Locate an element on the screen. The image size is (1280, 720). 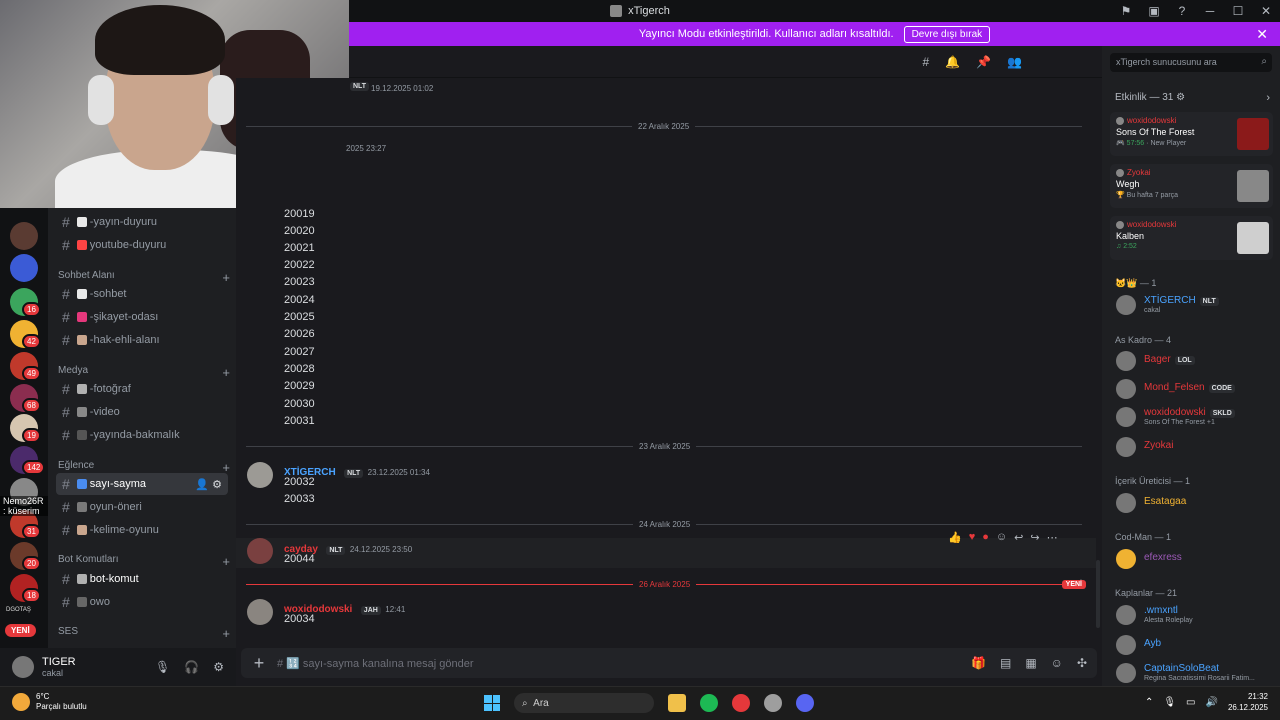
clock: 21:32 26.12.2025 is located at coordinates (1248, 702).